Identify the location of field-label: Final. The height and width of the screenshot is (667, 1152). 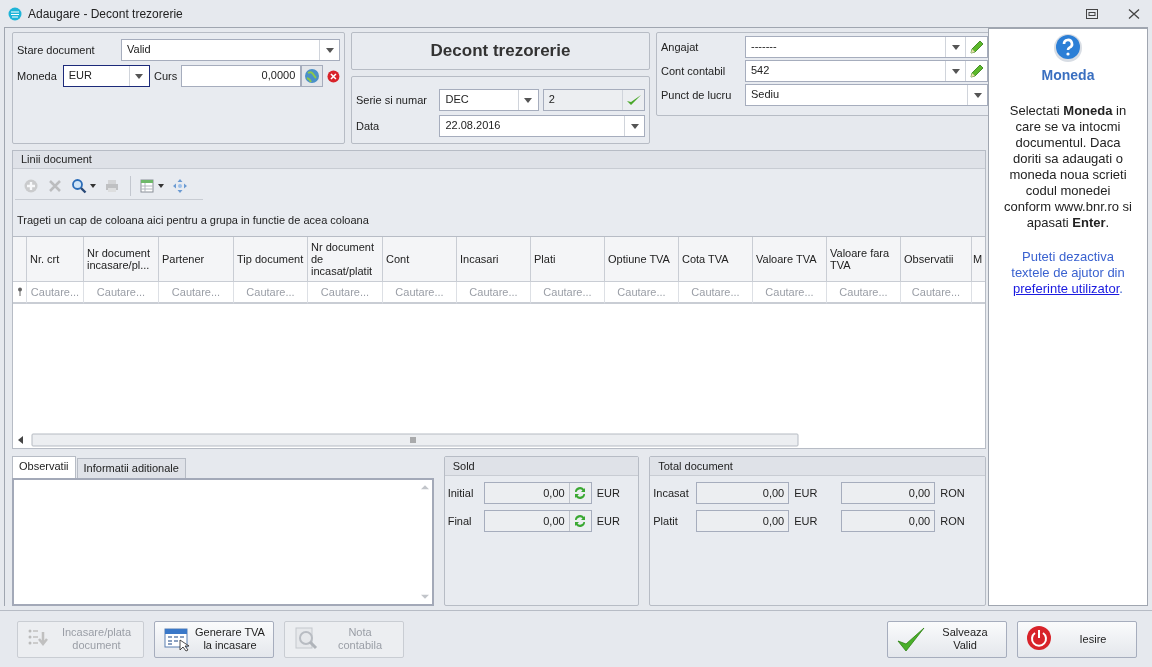
(460, 521).